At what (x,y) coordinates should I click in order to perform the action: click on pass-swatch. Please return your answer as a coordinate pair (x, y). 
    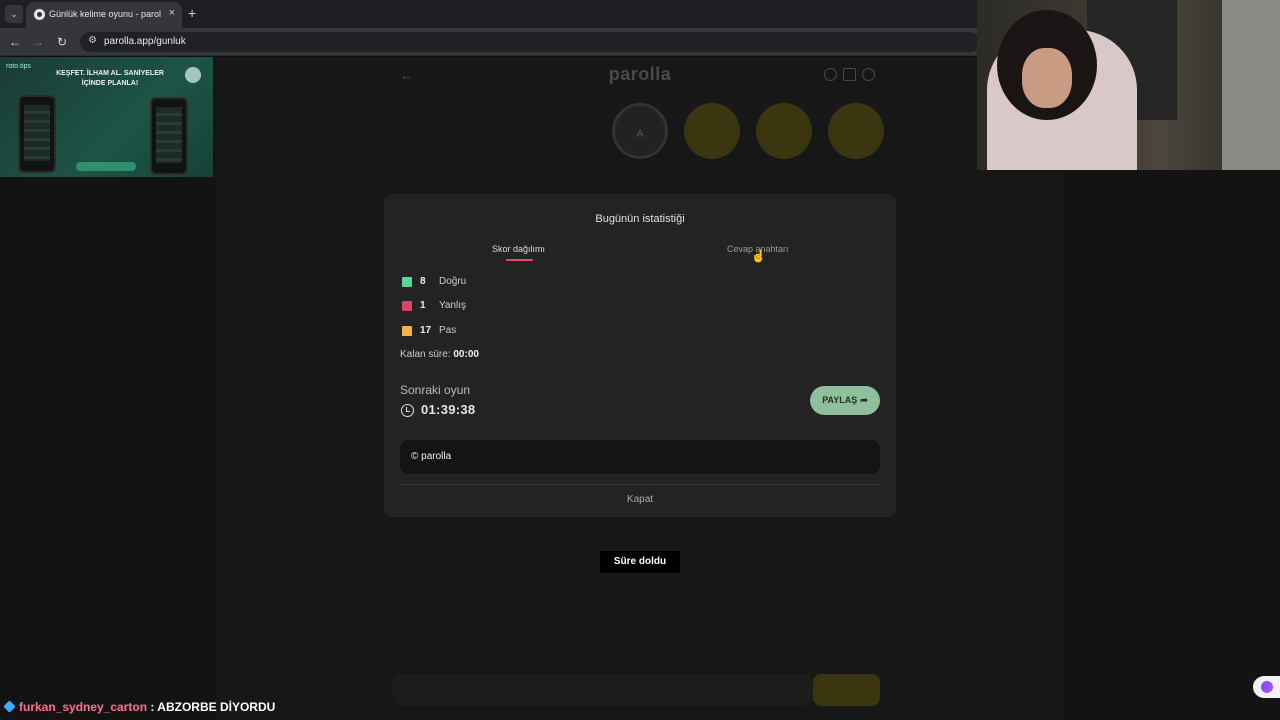
    Looking at the image, I should click on (407, 331).